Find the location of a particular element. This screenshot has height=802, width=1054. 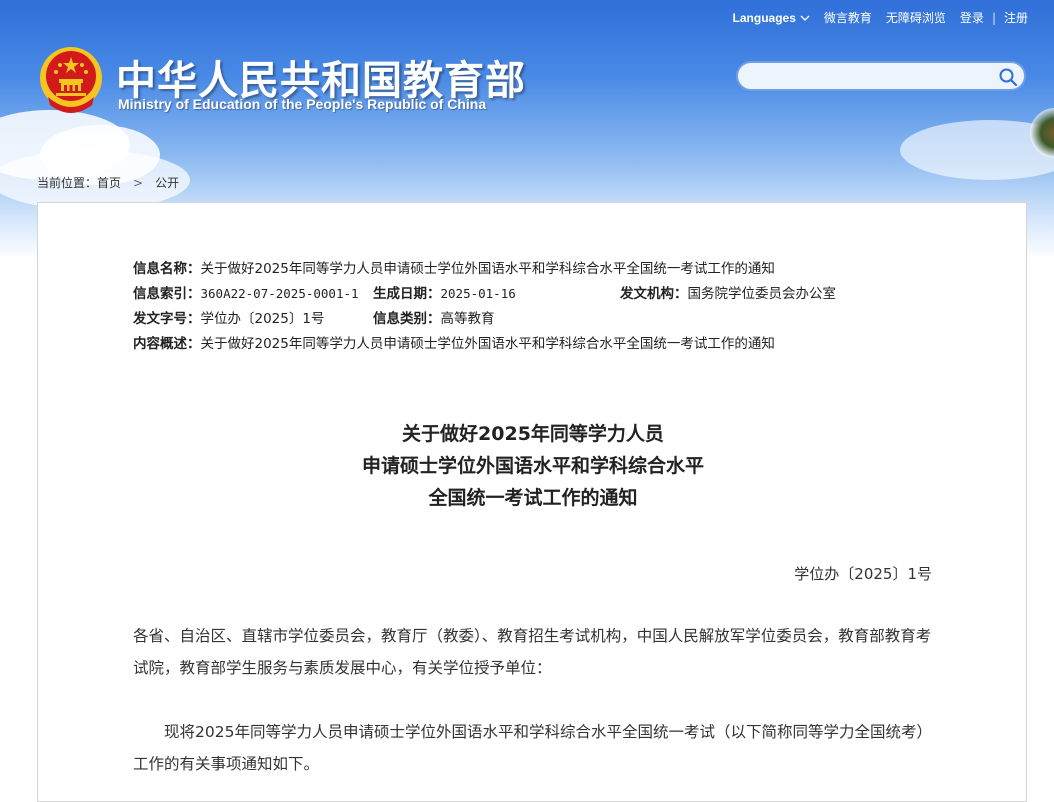

info-name-label: 信息名称： is located at coordinates (167, 269).